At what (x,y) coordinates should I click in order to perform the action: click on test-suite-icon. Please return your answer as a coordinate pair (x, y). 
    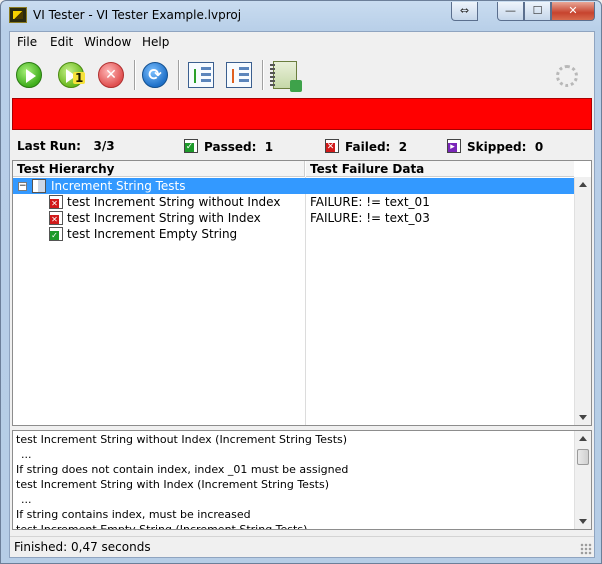
    Looking at the image, I should click on (39, 186).